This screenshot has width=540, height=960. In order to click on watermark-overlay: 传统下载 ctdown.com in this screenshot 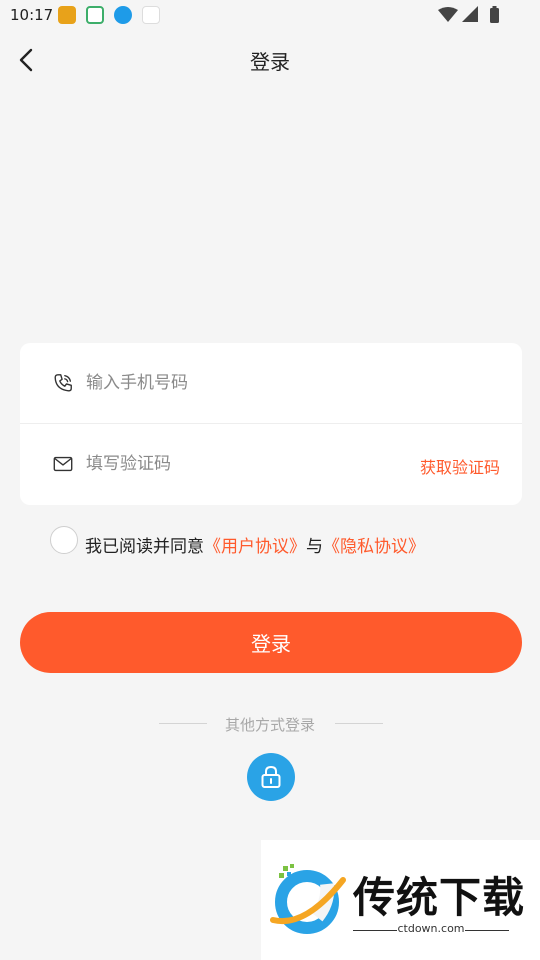, I will do `click(400, 900)`.